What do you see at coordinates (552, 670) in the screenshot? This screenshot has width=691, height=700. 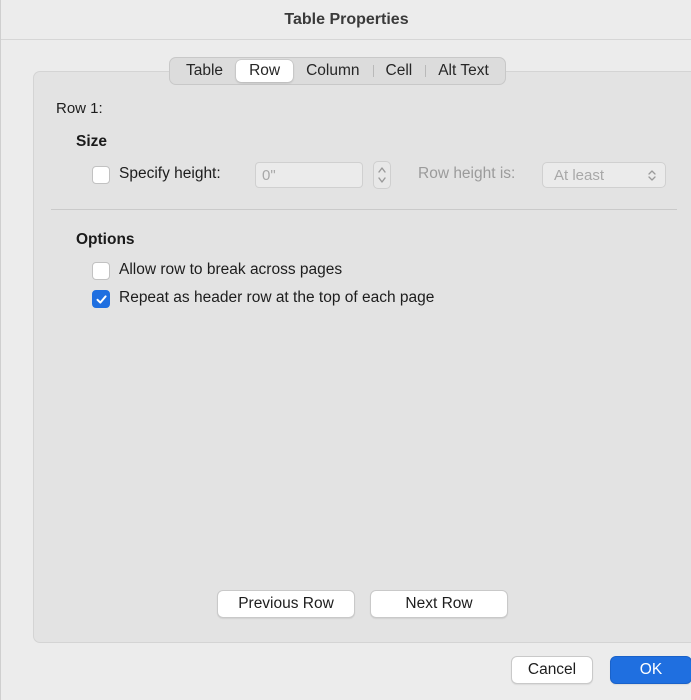 I see `cancel-button: Cancel` at bounding box center [552, 670].